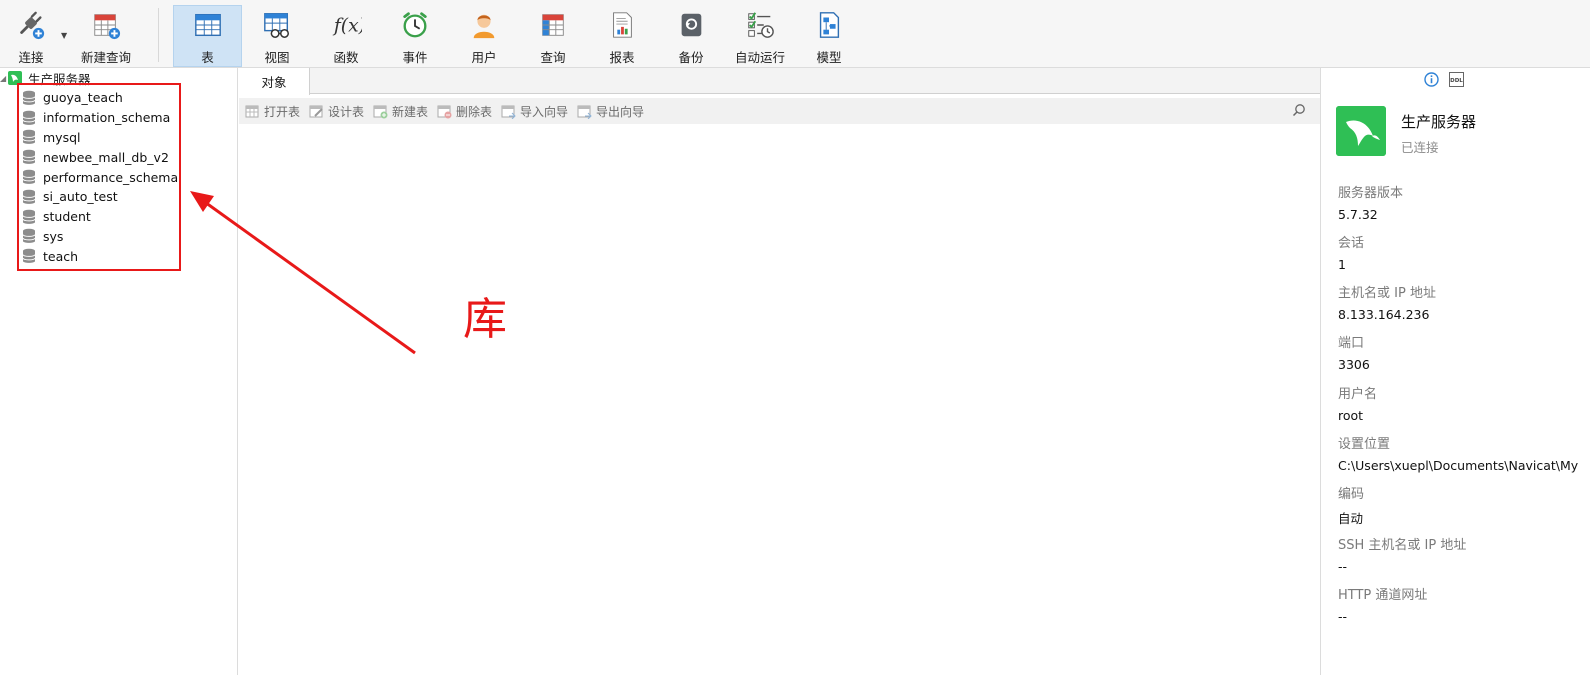 This screenshot has width=1590, height=675. I want to click on automation-icon, so click(761, 25).